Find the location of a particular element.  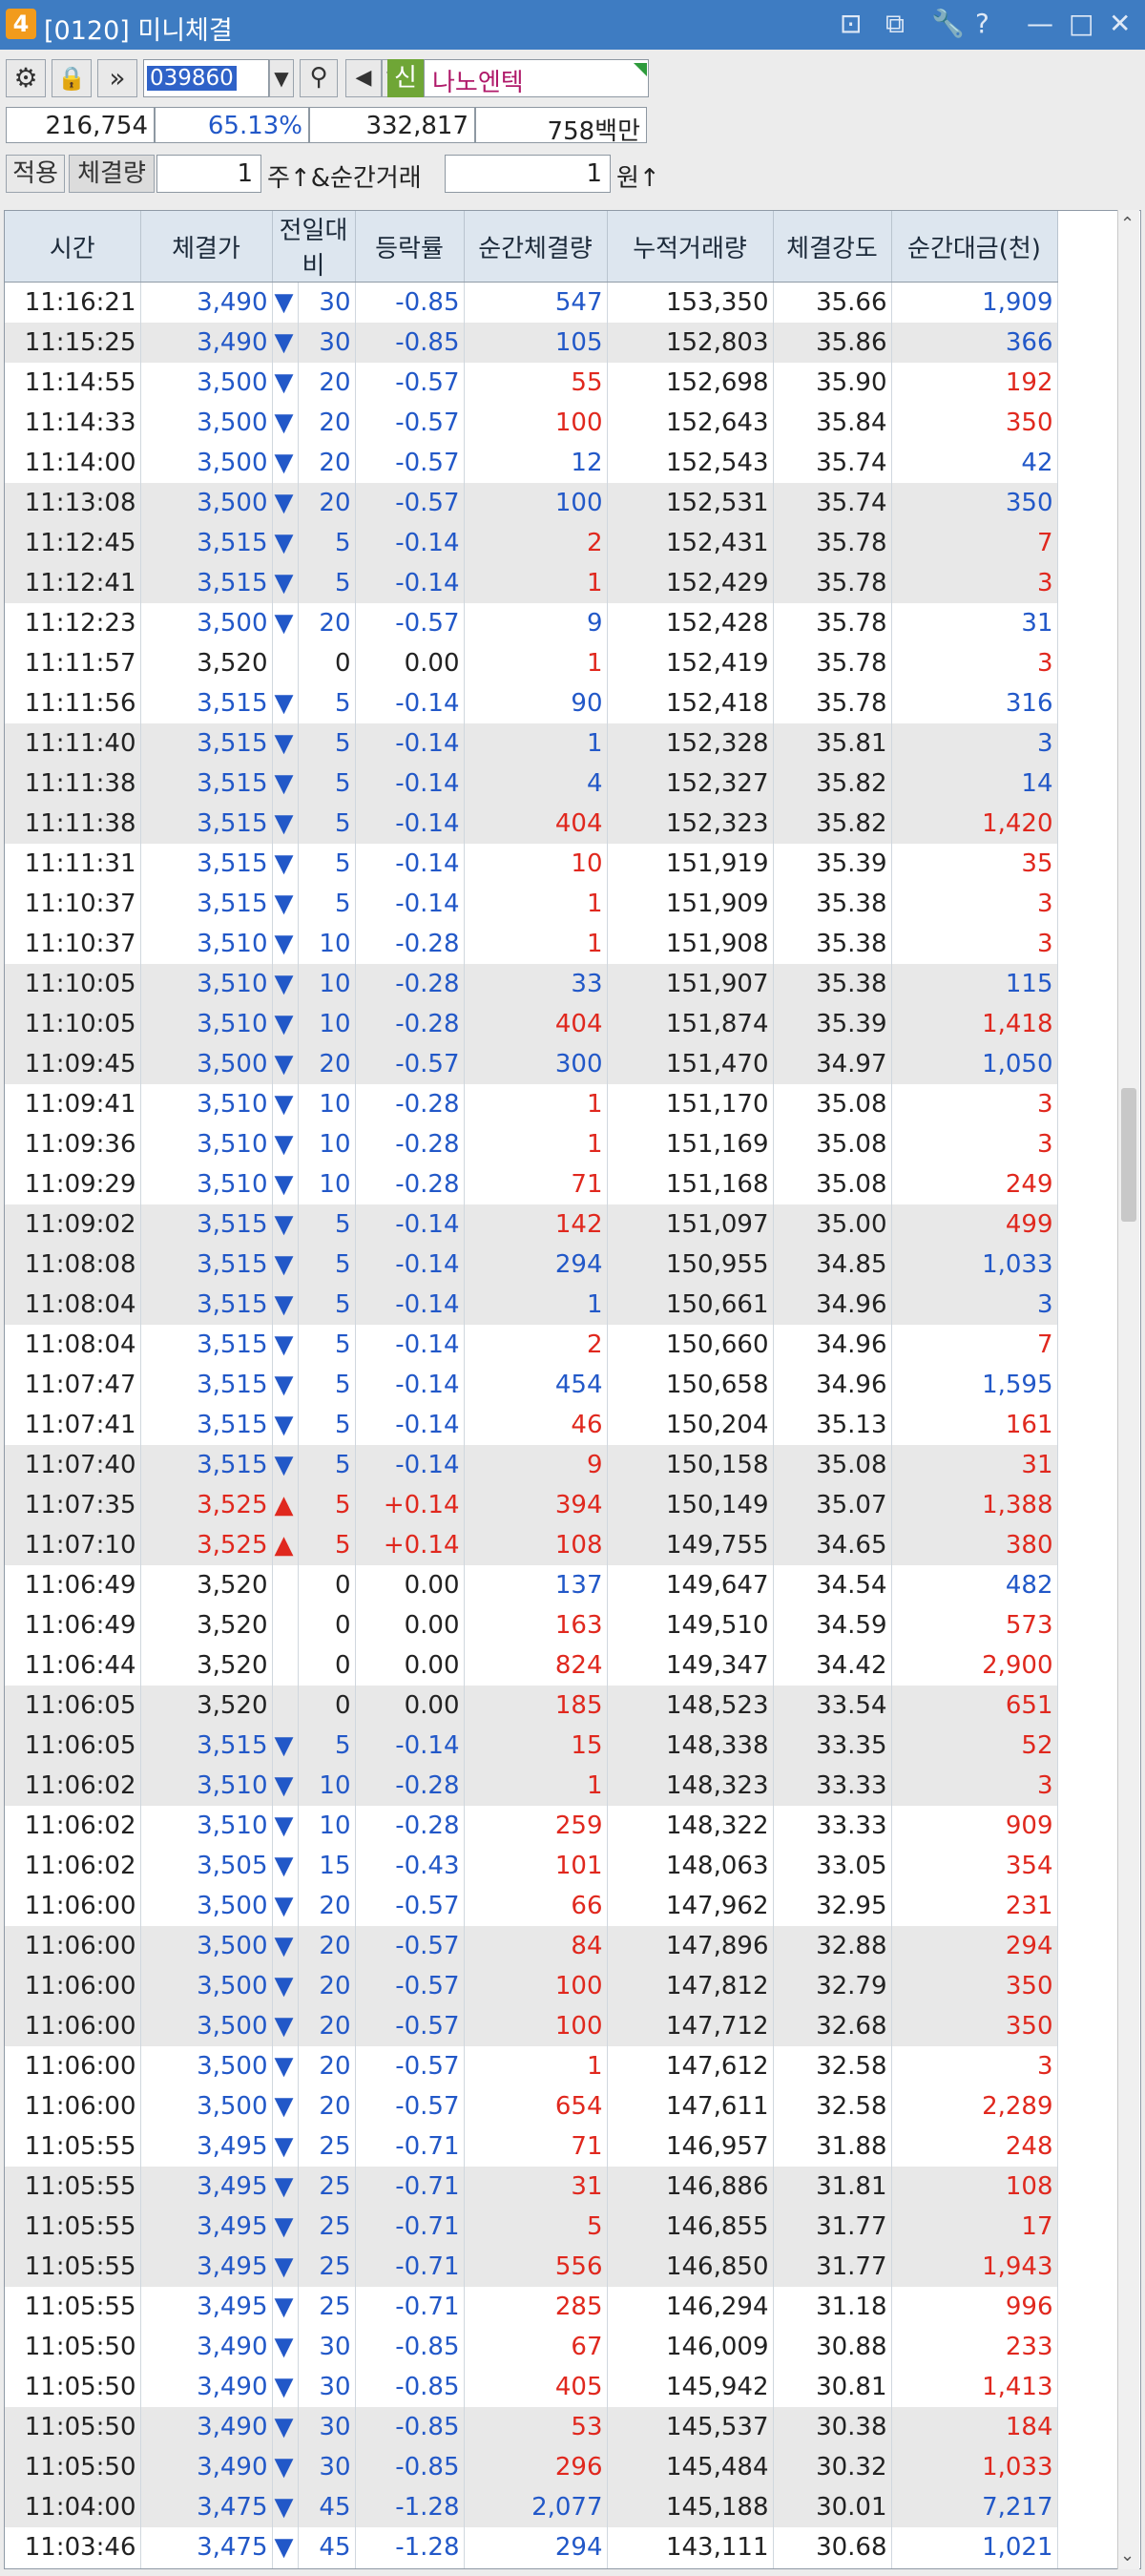

table-row: 11:11:38 3,515 ▼ 5 -0.14 404 152,323 35.82 1,420 is located at coordinates (531, 824).